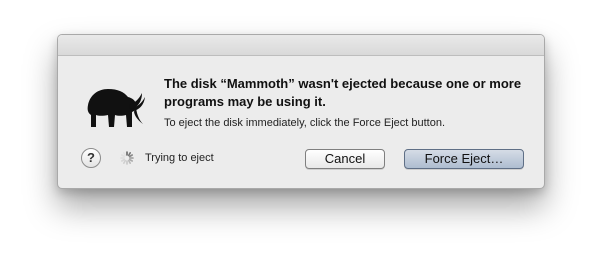 The width and height of the screenshot is (600, 267). Describe the element at coordinates (116, 108) in the screenshot. I see `mammoth-icon` at that location.